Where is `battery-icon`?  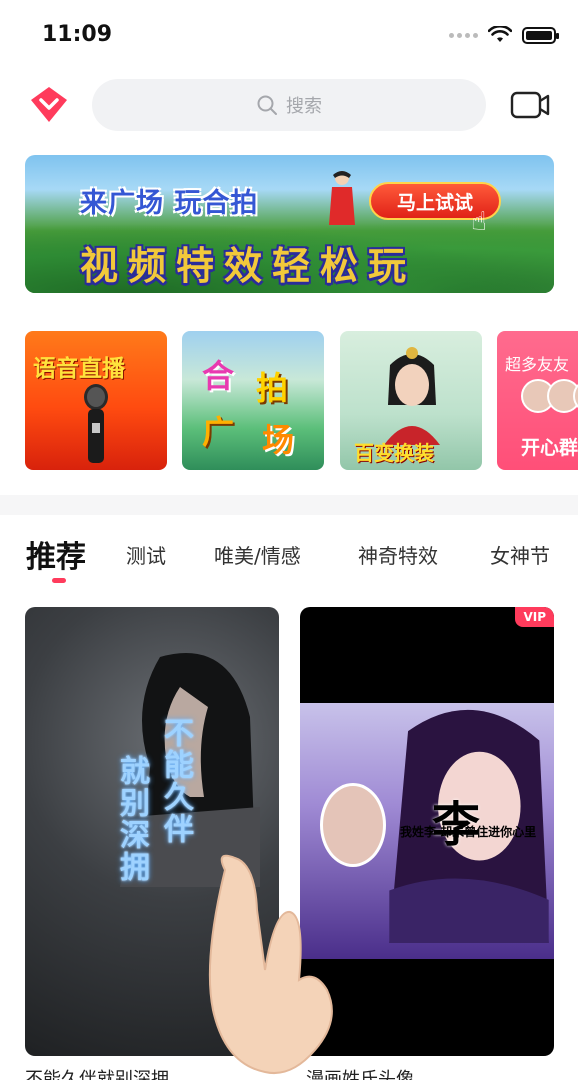
battery-icon is located at coordinates (540, 35).